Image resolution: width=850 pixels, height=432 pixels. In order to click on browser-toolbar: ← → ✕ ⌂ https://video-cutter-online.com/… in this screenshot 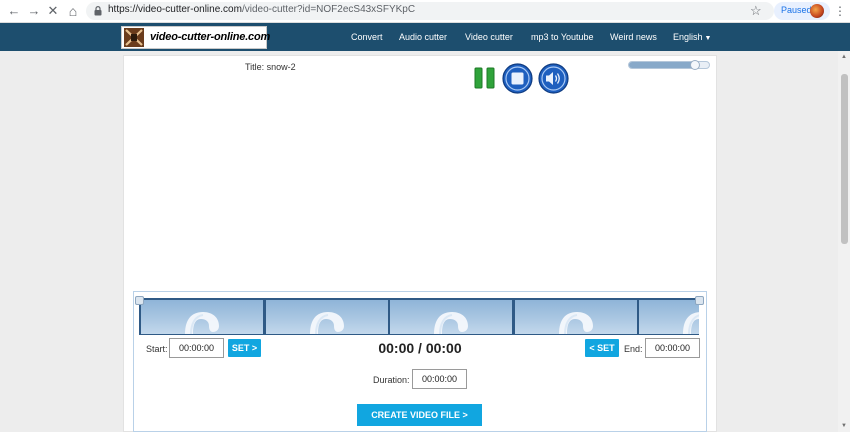, I will do `click(425, 11)`.